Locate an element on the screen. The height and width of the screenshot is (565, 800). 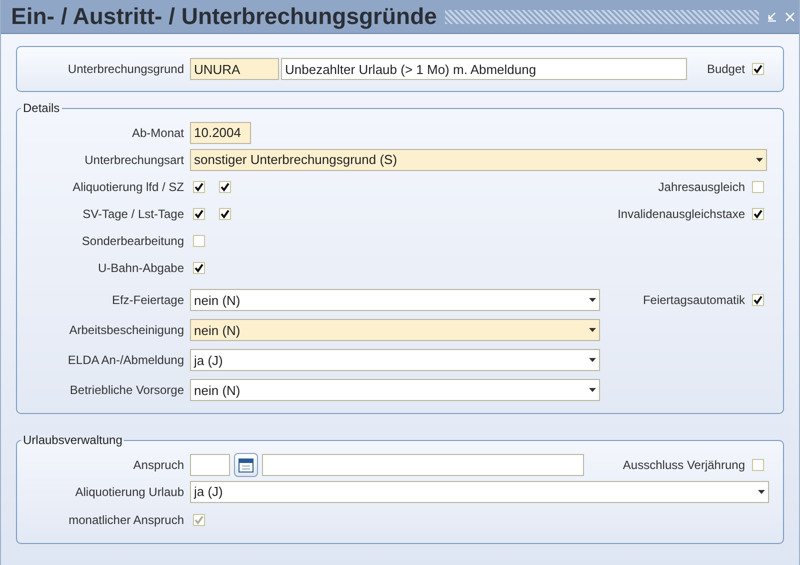
field-label: Aliquotierung Urlaub is located at coordinates (129, 491).